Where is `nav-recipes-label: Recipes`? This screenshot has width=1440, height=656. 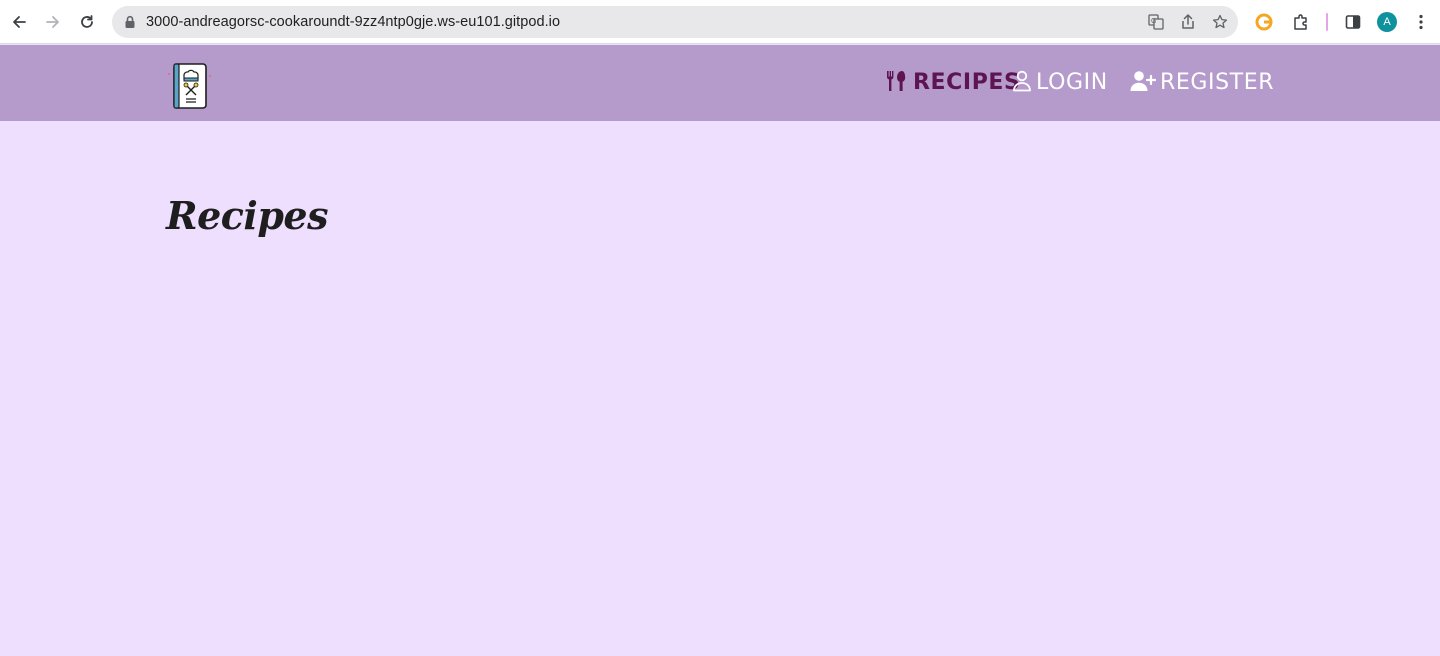
nav-recipes-label: Recipes is located at coordinates (967, 82).